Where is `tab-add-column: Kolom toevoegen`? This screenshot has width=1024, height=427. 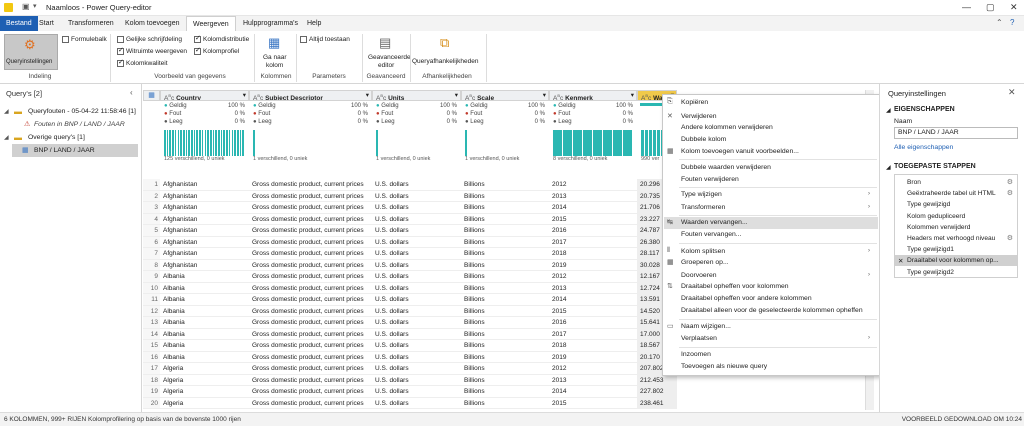
tab-add-column: Kolom toevoegen is located at coordinates (152, 23).